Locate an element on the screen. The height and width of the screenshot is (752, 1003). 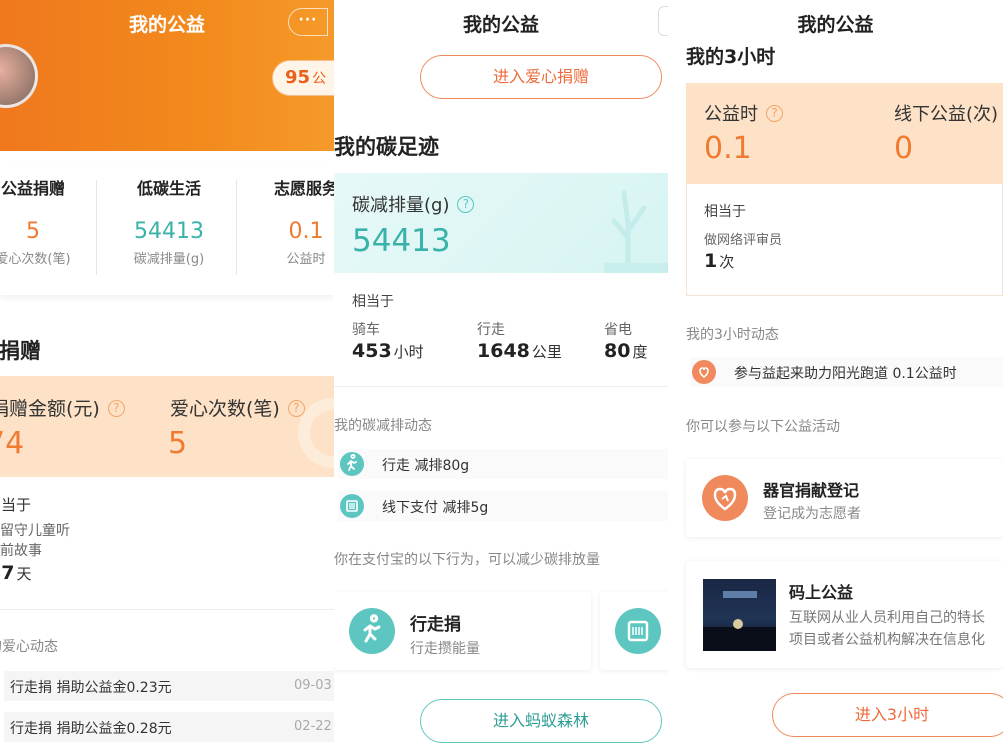
activity-text: 行走捐 捐助公益金0.28元 is located at coordinates (91, 729).